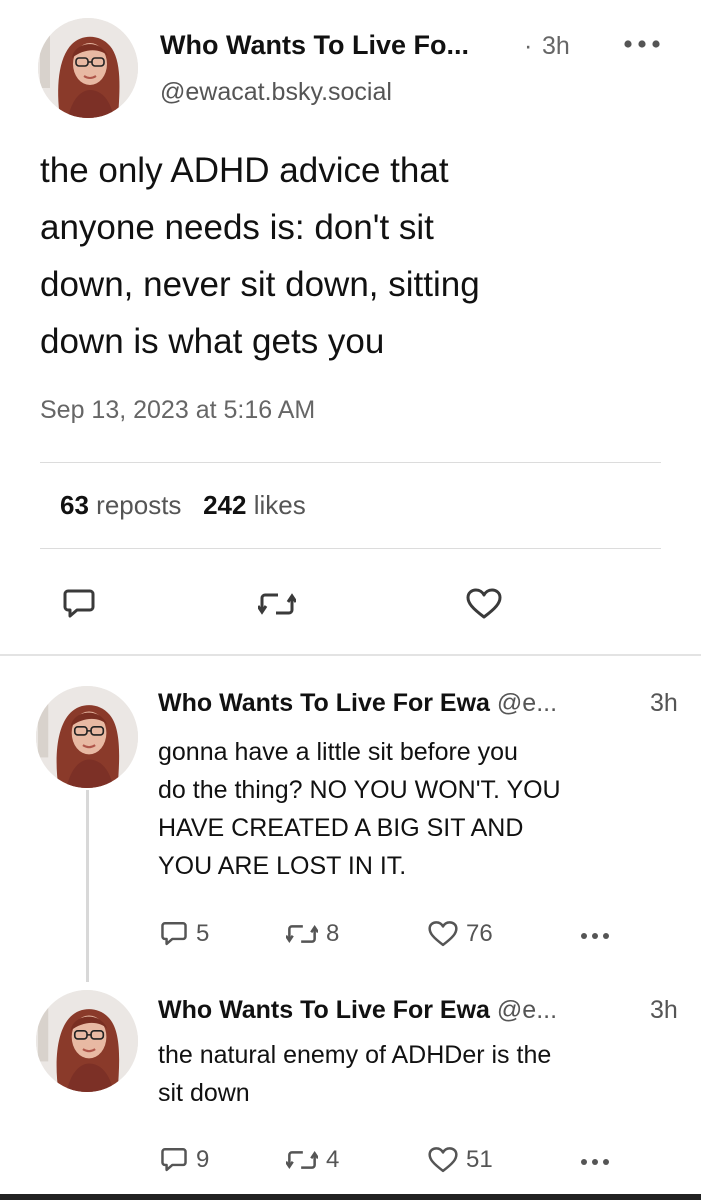 The height and width of the screenshot is (1200, 701). I want to click on likes-label: likes, so click(280, 505).